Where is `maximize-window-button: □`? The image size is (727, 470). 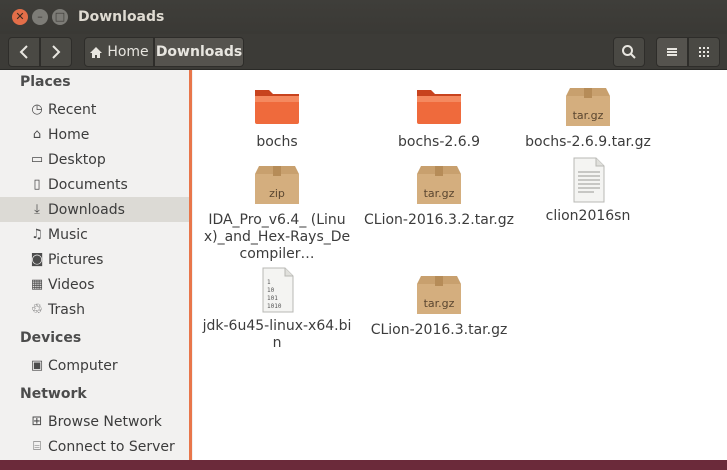
maximize-window-button: □ is located at coordinates (60, 17).